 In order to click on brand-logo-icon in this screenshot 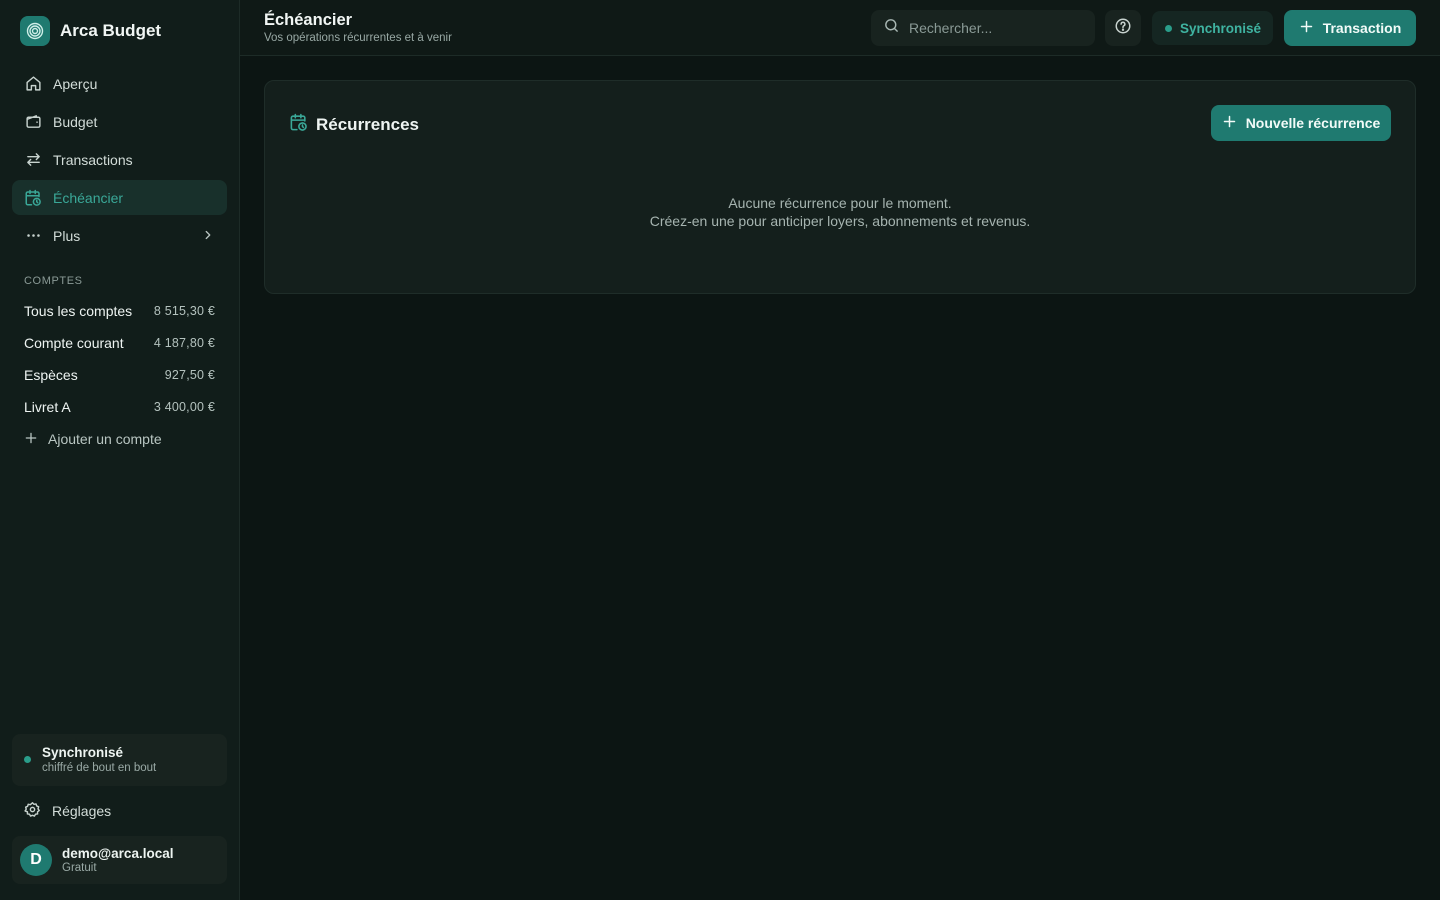, I will do `click(35, 31)`.